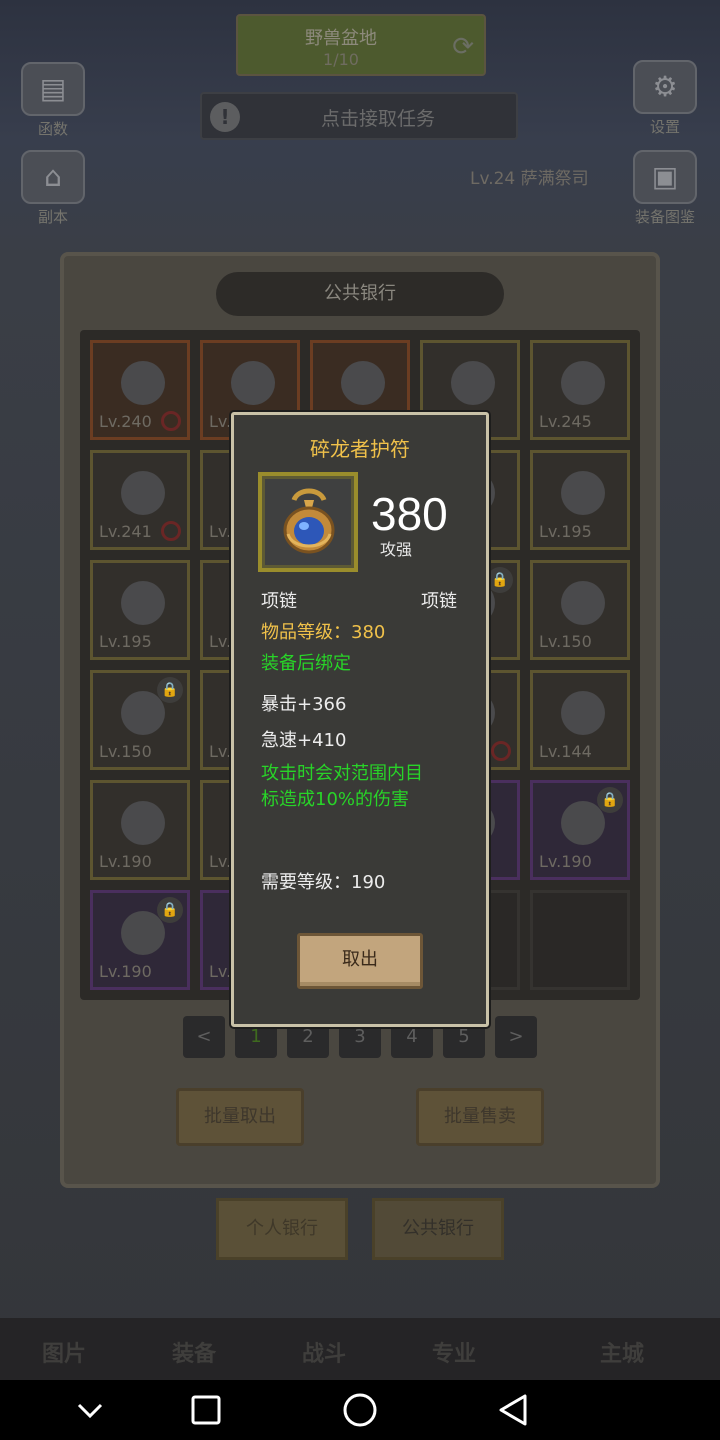  I want to click on side-button-label: 装备图鉴, so click(664, 217).